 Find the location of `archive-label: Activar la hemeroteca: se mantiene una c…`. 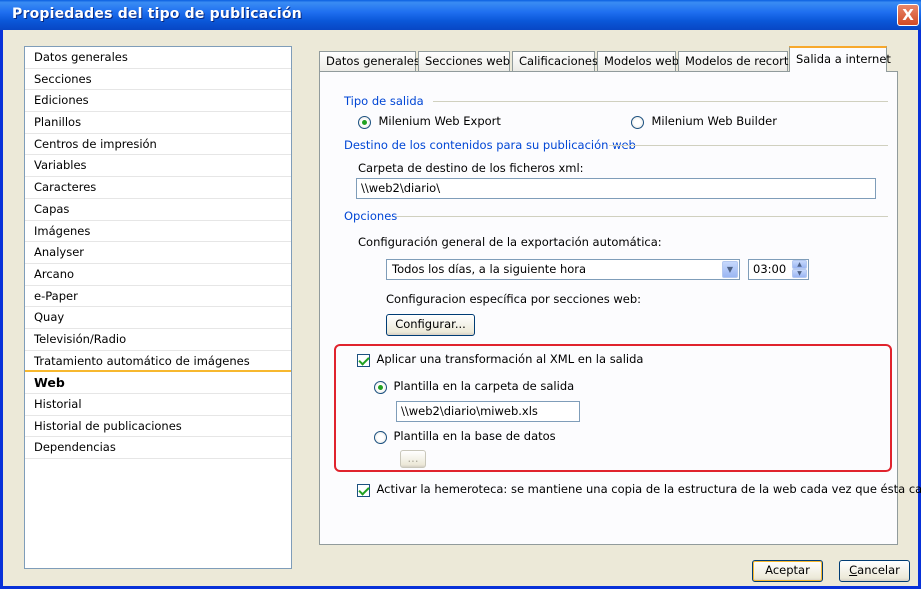

archive-label: Activar la hemeroteca: se mantiene una c… is located at coordinates (648, 489).